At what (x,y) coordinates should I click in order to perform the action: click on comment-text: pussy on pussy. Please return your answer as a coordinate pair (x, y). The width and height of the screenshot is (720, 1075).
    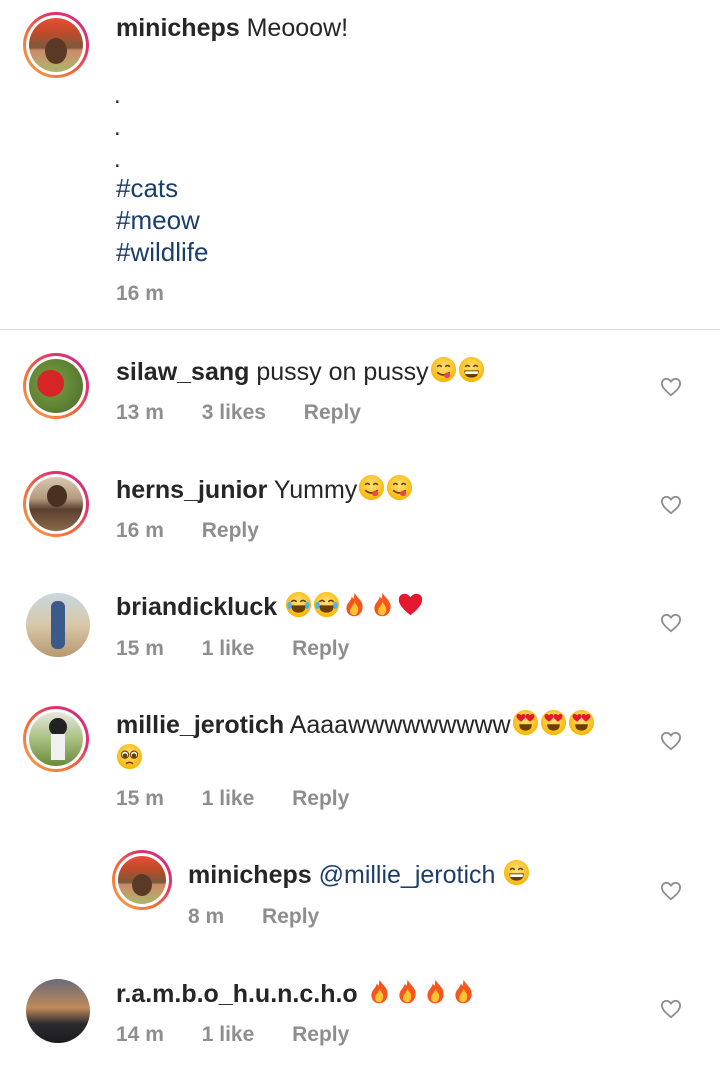
    Looking at the image, I should click on (342, 372).